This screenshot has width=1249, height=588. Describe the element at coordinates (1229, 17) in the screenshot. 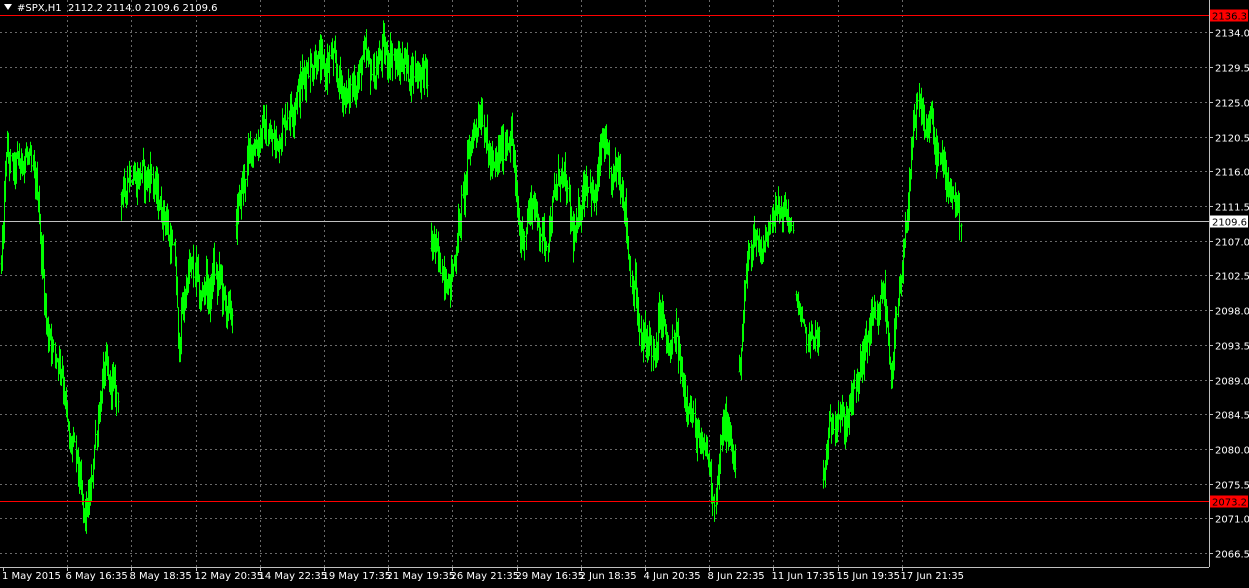

I see `level-label: 2136.3` at that location.